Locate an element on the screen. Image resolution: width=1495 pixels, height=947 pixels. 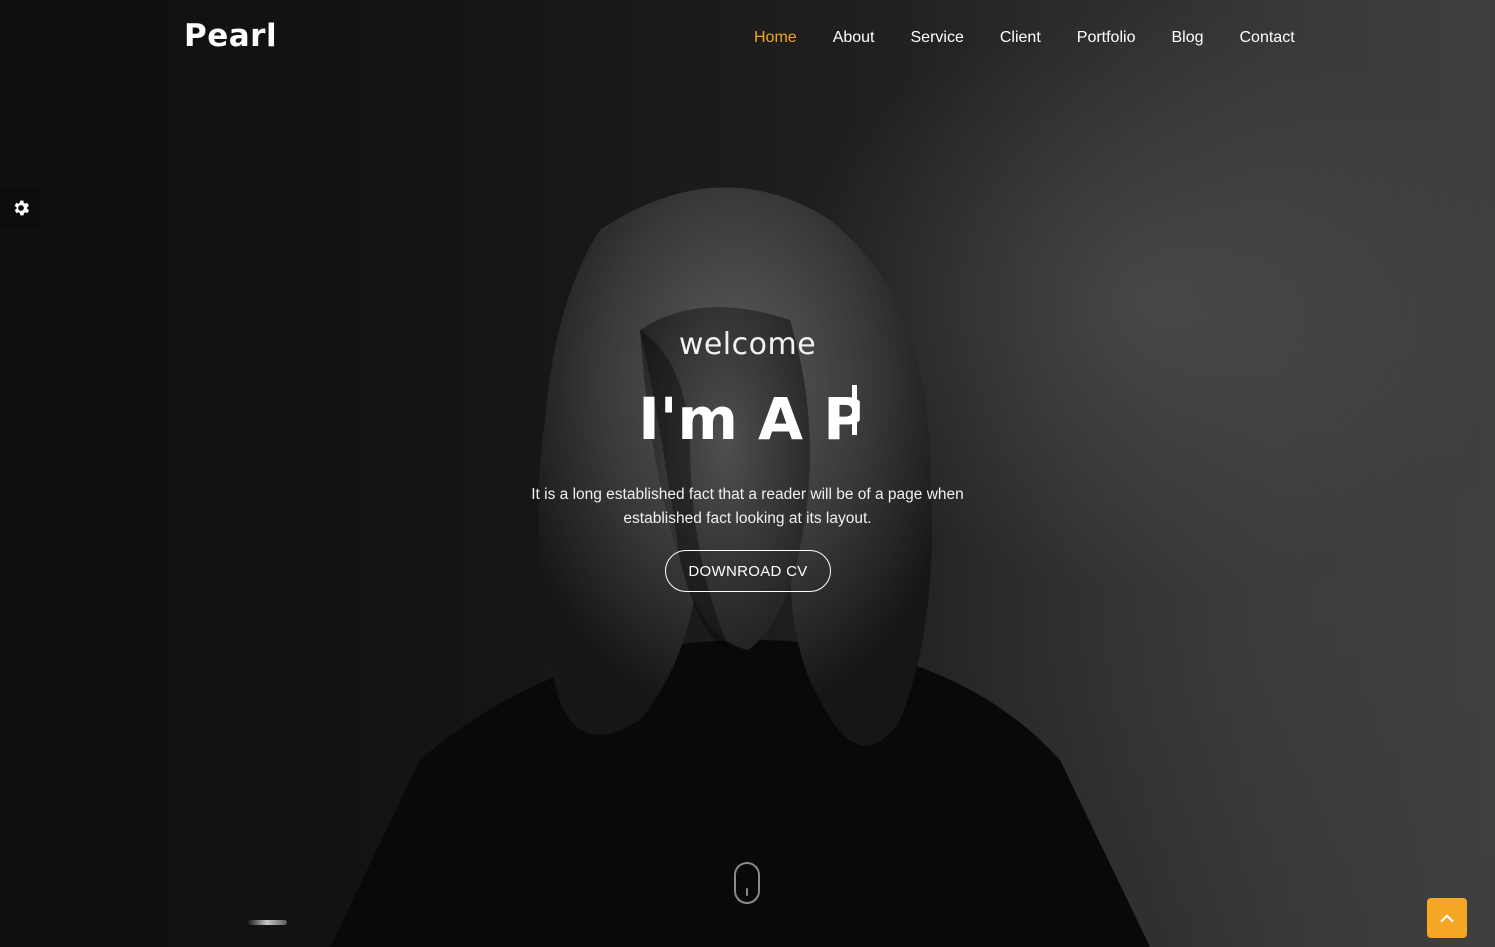
nav-item-about: About is located at coordinates (854, 38).